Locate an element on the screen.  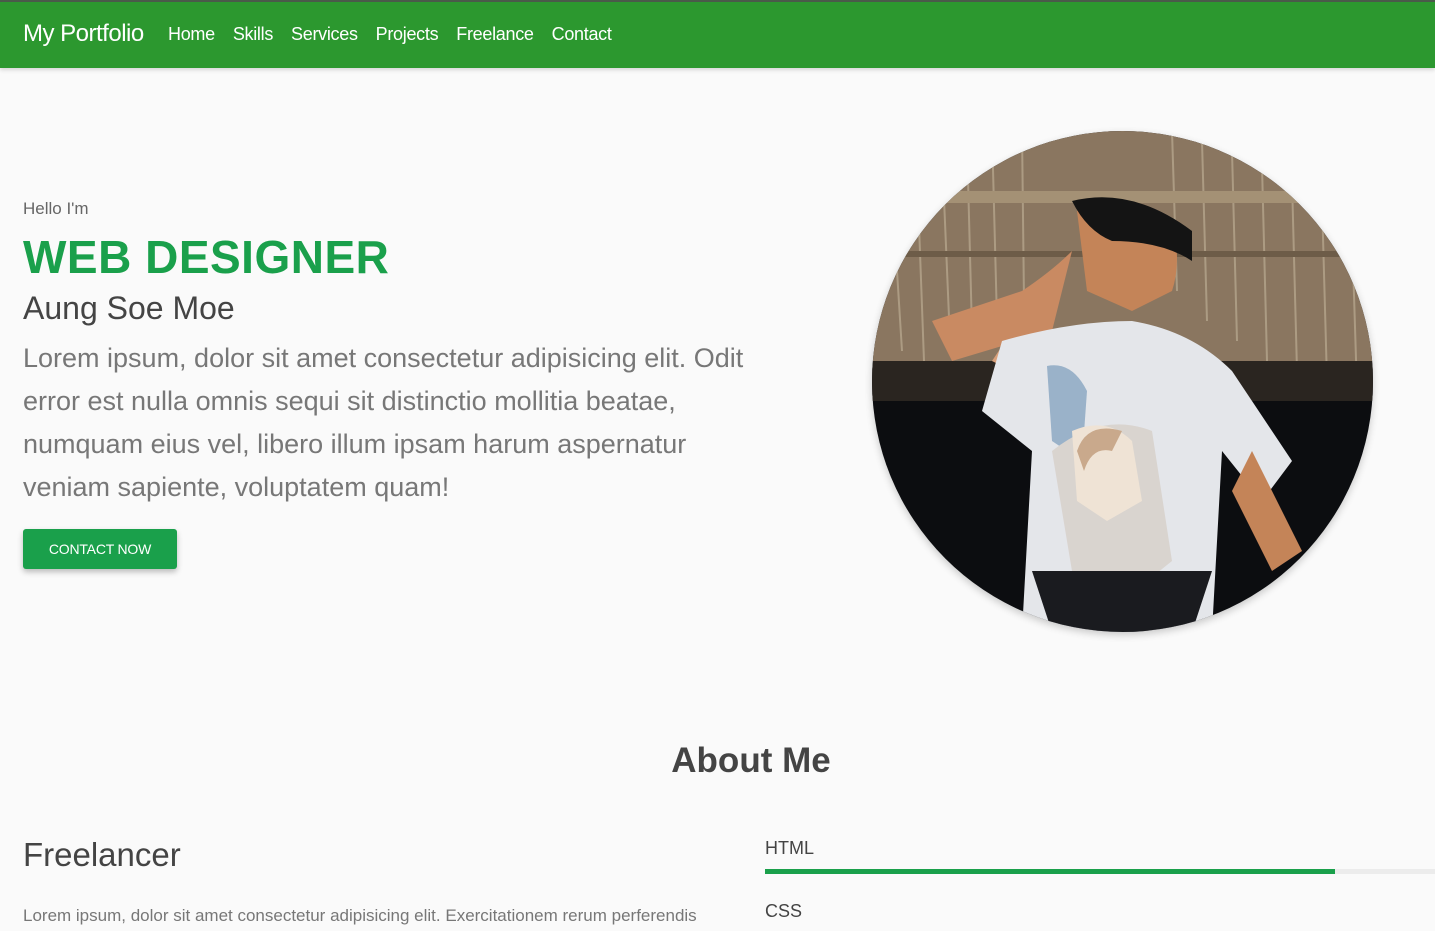
brand-logo: My Portfolio is located at coordinates (83, 34).